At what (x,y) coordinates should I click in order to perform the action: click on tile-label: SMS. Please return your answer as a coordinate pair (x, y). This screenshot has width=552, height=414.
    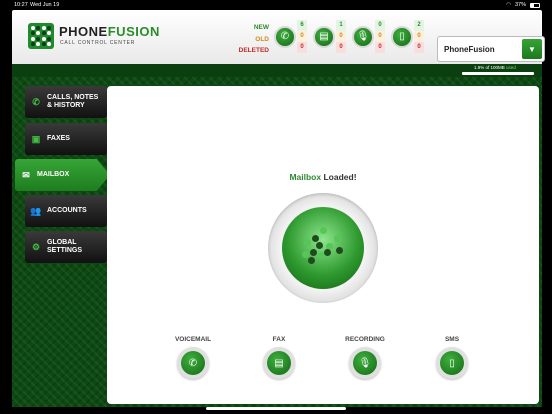
    Looking at the image, I should click on (452, 339).